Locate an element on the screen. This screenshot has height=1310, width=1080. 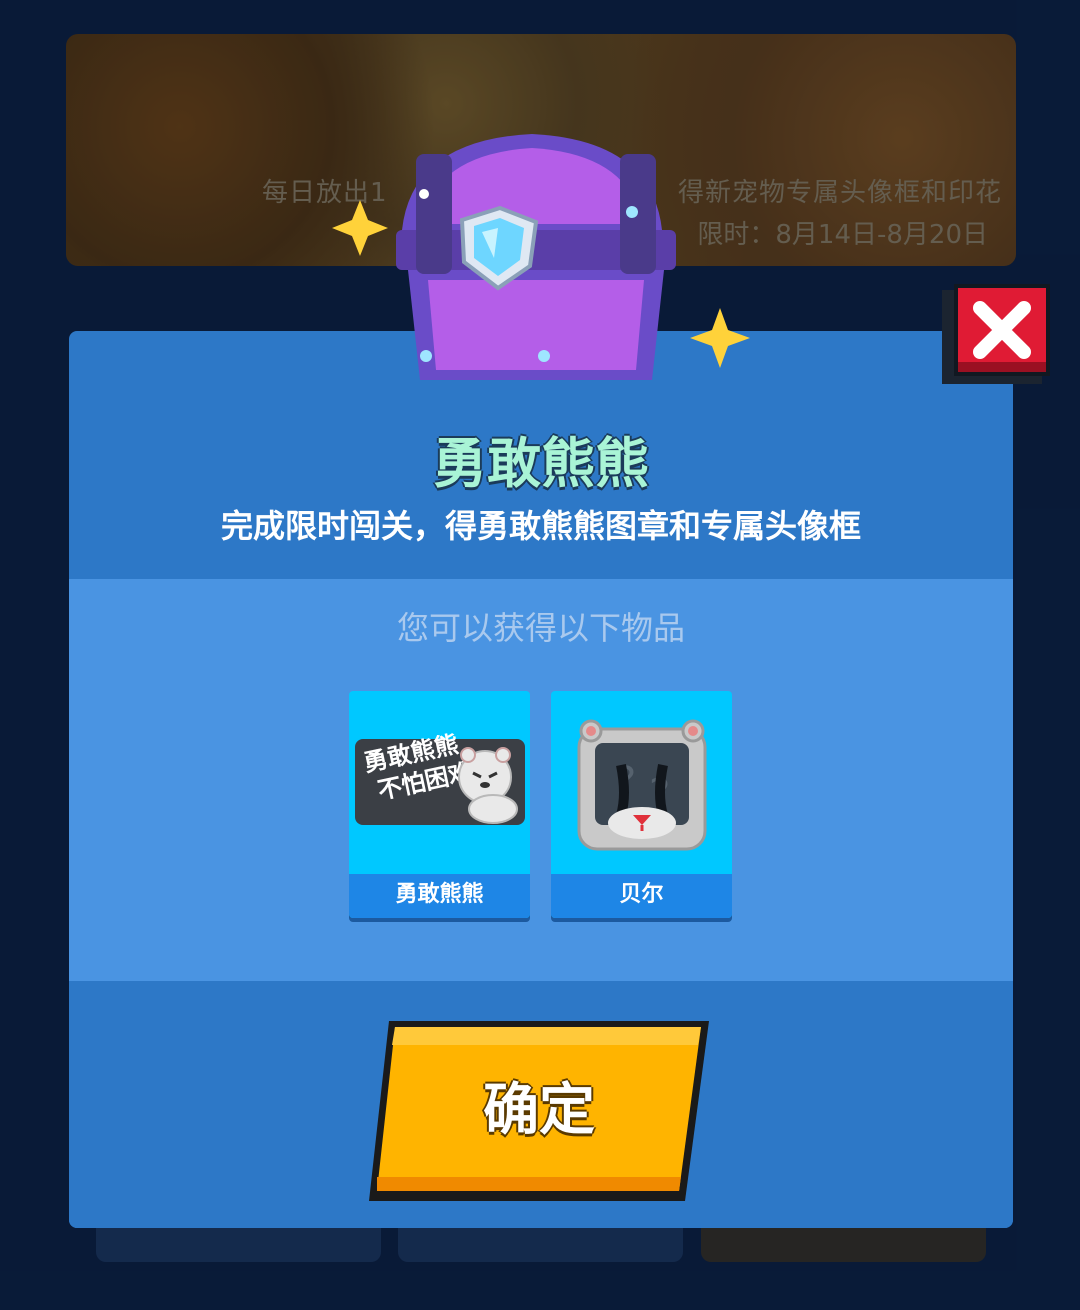
stamp-icon: 勇敢熊熊 不怕困难 is located at coordinates (440, 777).